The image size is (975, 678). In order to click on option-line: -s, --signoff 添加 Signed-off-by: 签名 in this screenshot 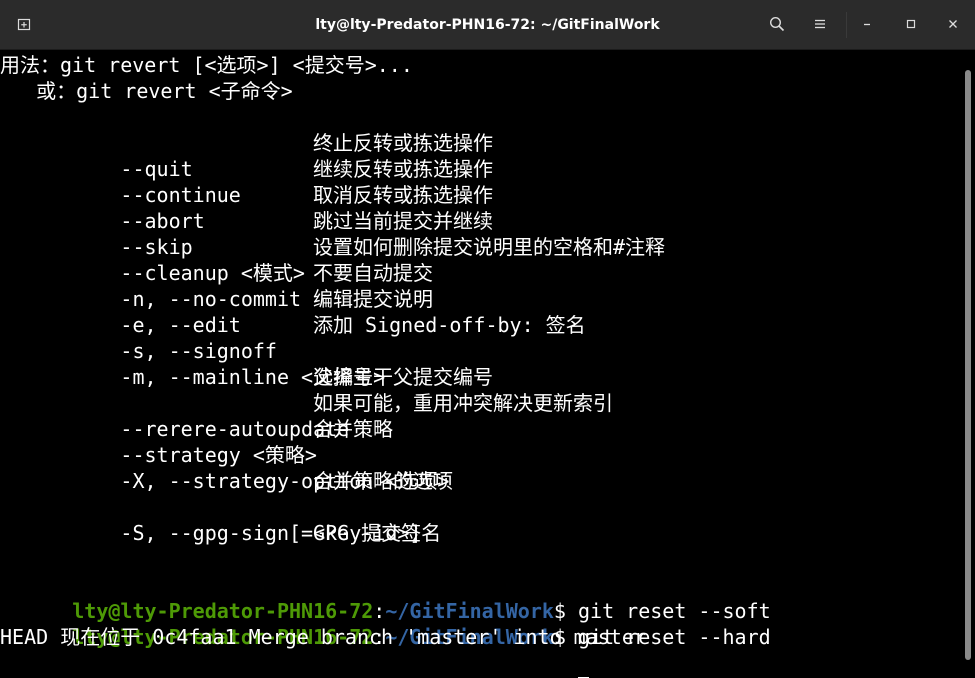, I will do `click(292, 337)`.